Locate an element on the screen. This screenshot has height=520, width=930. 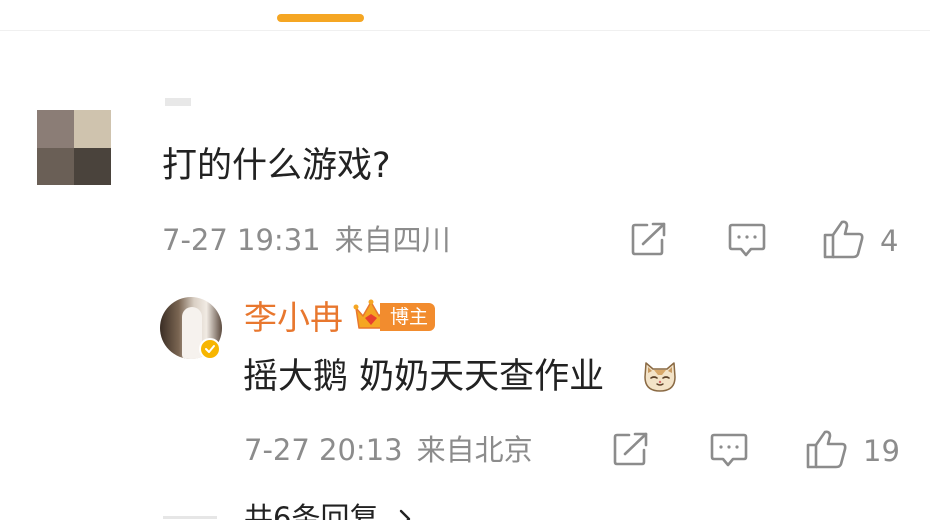
more-replies-divider is located at coordinates (190, 517).